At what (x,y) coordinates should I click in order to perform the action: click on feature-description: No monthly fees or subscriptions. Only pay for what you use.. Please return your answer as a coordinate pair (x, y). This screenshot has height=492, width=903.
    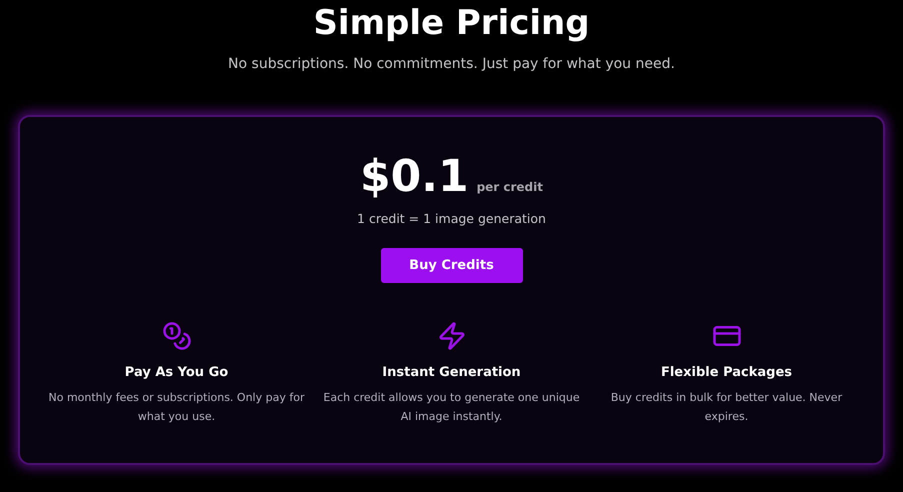
    Looking at the image, I should click on (177, 407).